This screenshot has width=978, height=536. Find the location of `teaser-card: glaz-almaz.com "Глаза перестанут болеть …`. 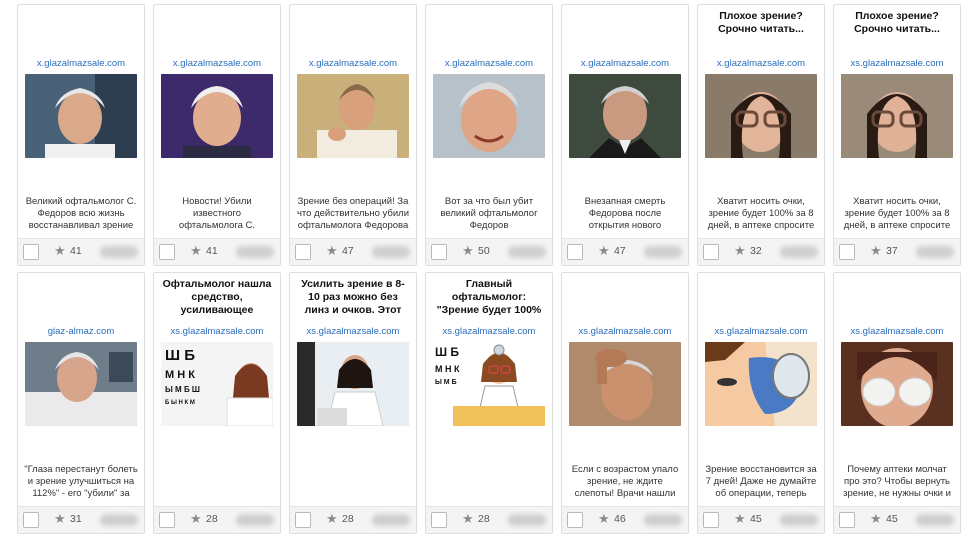

teaser-card: glaz-almaz.com "Глаза перестанут болеть … is located at coordinates (81, 403).